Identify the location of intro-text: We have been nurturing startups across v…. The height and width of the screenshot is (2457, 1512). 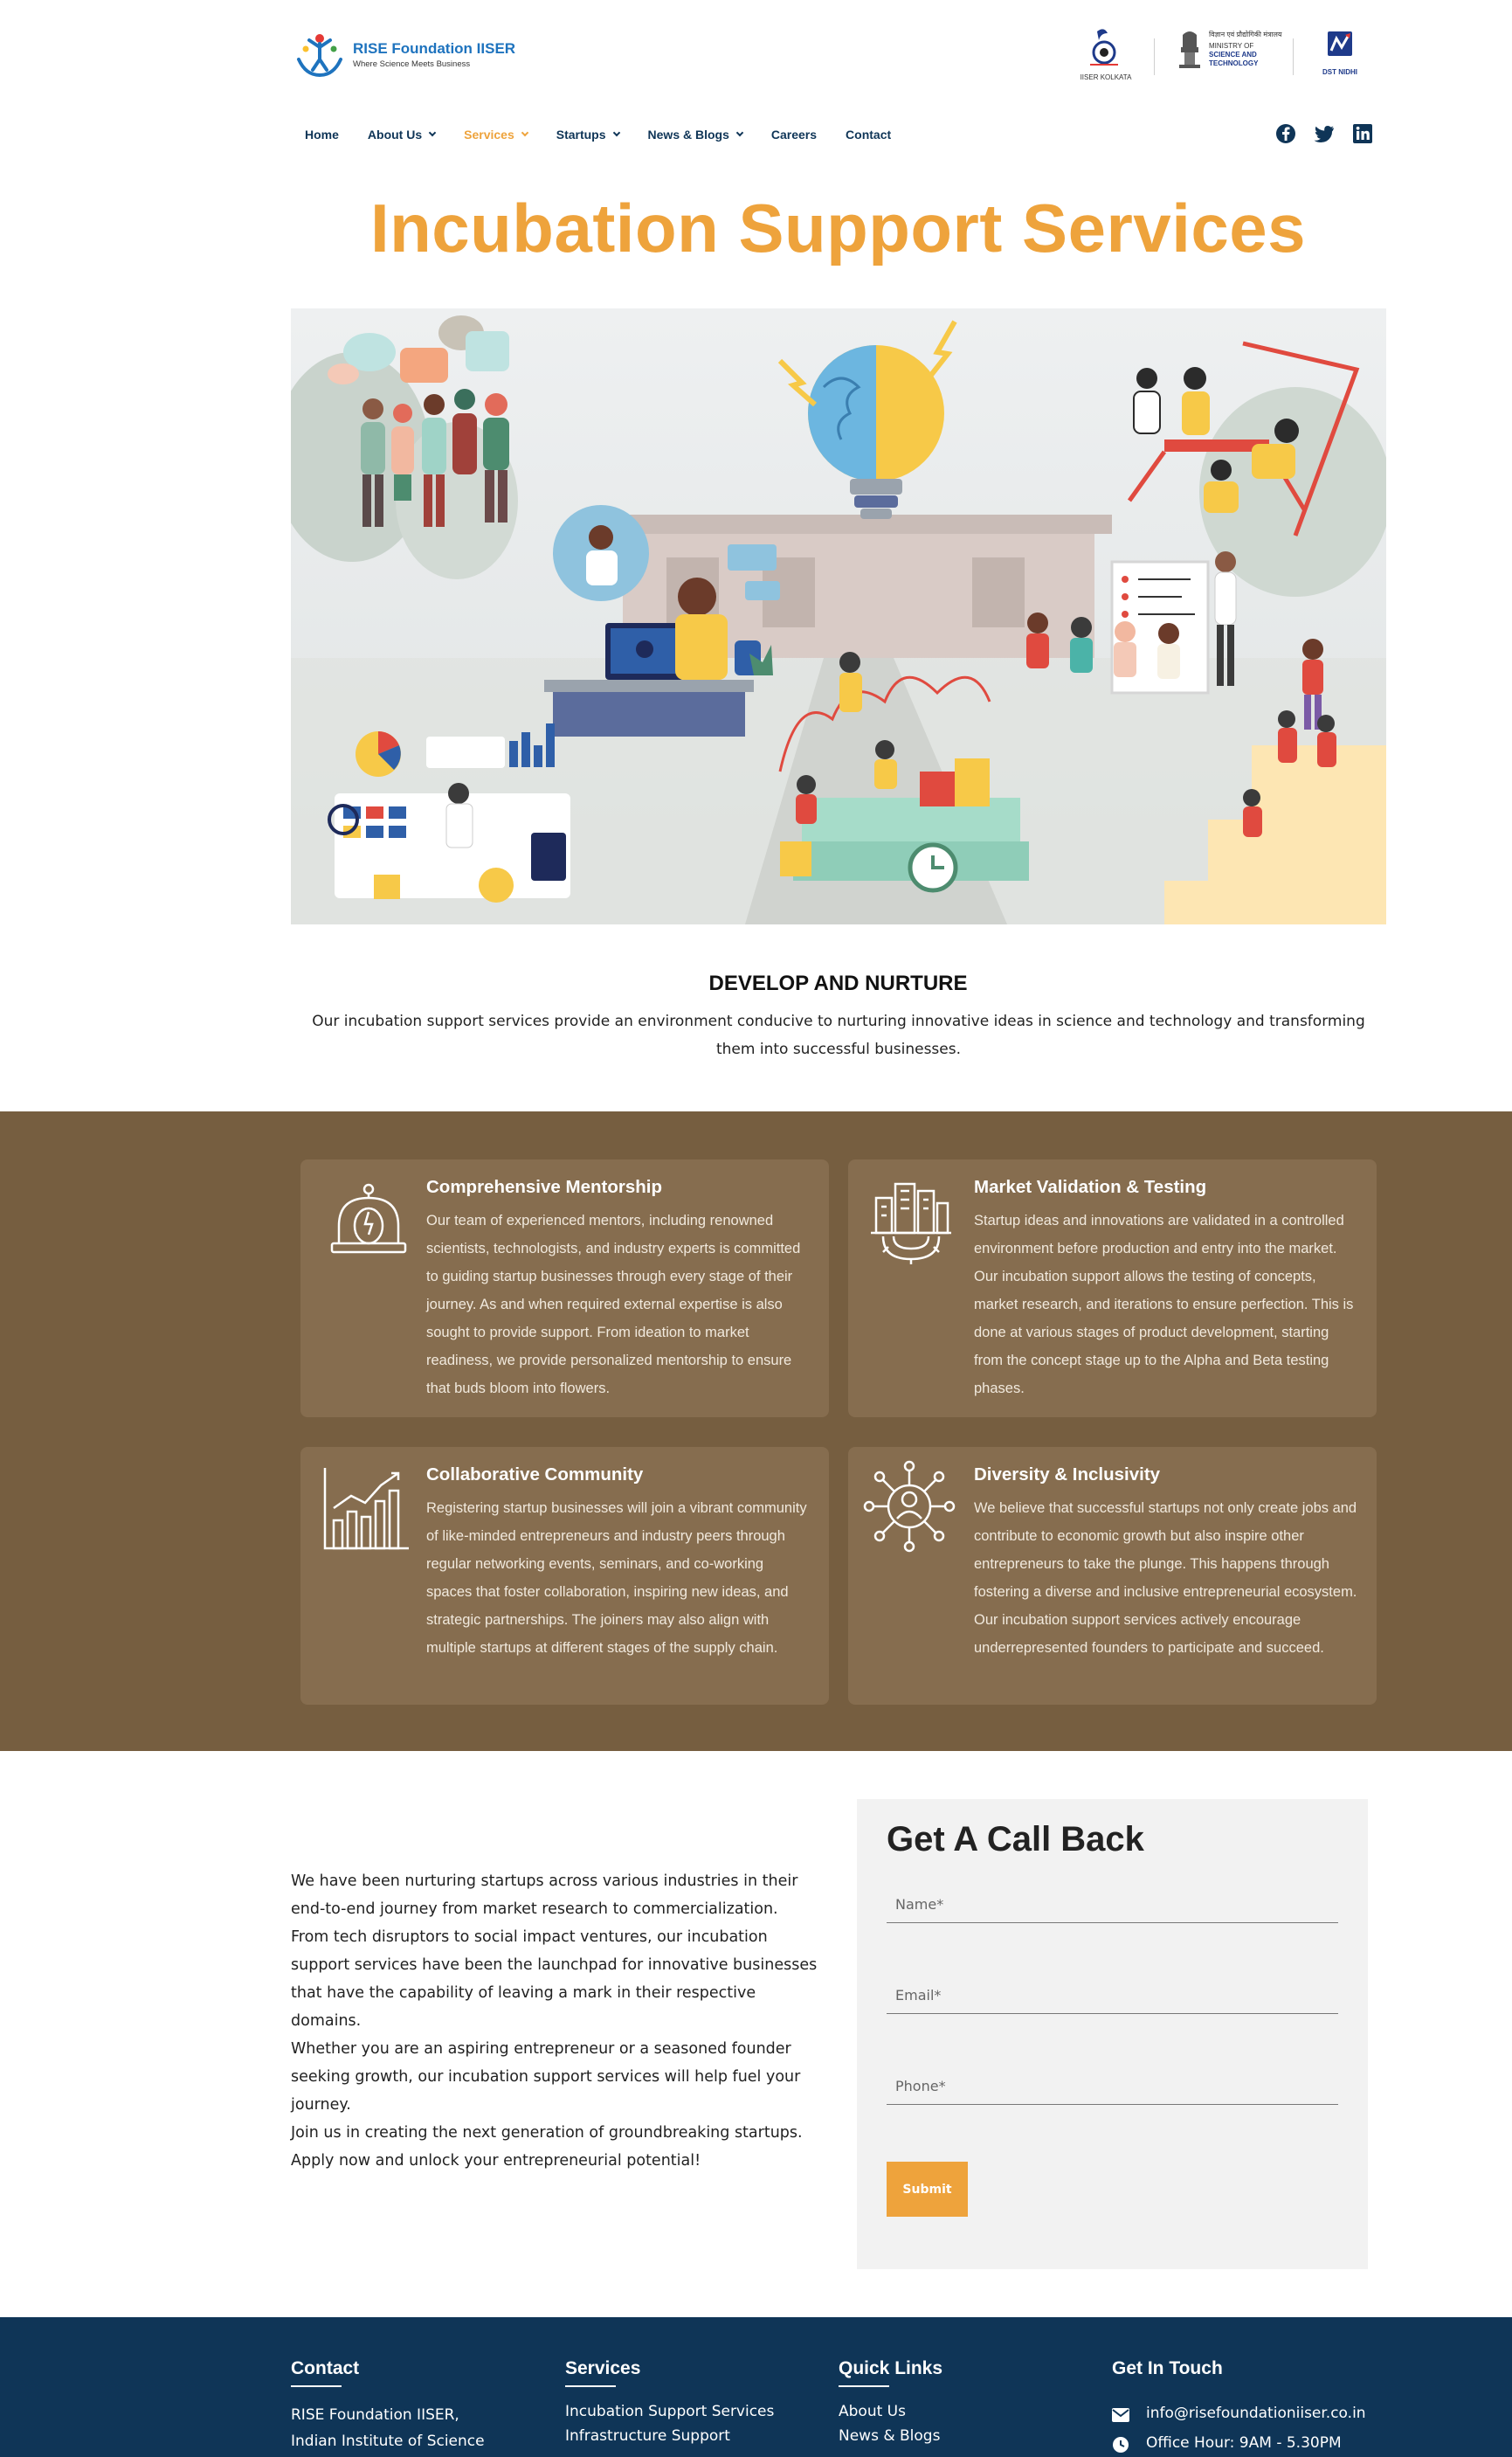
(557, 2021).